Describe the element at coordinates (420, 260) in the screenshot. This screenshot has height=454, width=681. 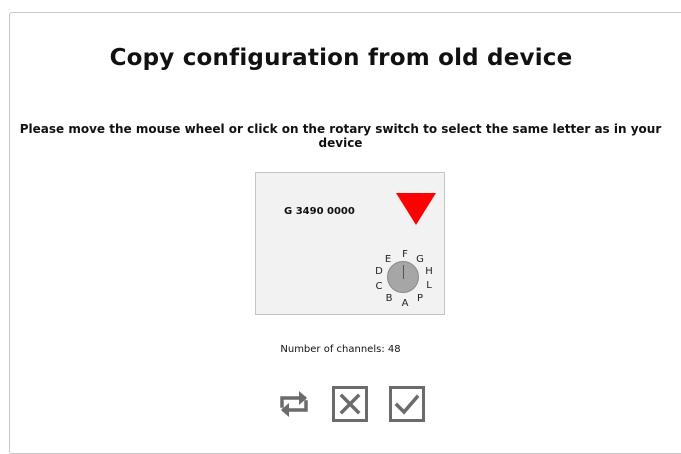
I see `rotary-letter-g: G` at that location.